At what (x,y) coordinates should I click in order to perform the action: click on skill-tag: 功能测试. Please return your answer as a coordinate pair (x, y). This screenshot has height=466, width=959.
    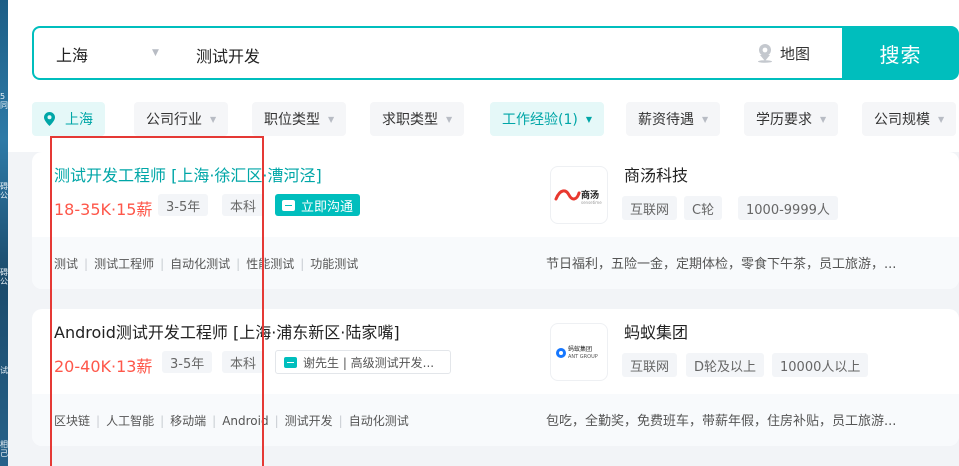
    Looking at the image, I should click on (334, 264).